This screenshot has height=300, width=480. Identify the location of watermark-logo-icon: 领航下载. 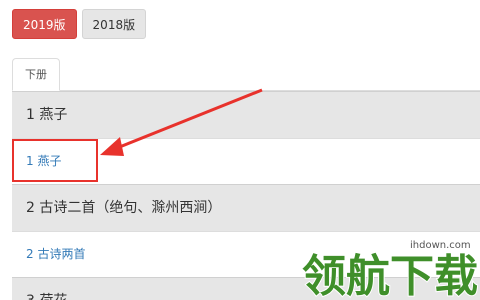
(390, 275).